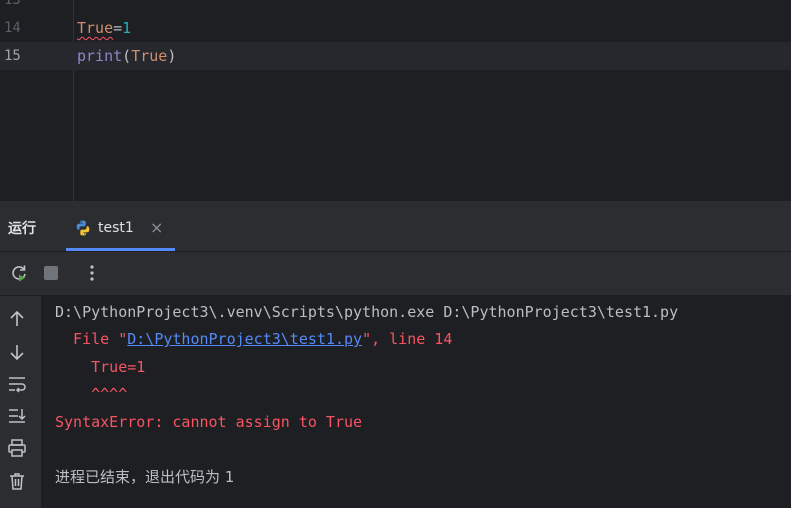 Image resolution: width=791 pixels, height=508 pixels. I want to click on file-prefix: File ", so click(91, 339).